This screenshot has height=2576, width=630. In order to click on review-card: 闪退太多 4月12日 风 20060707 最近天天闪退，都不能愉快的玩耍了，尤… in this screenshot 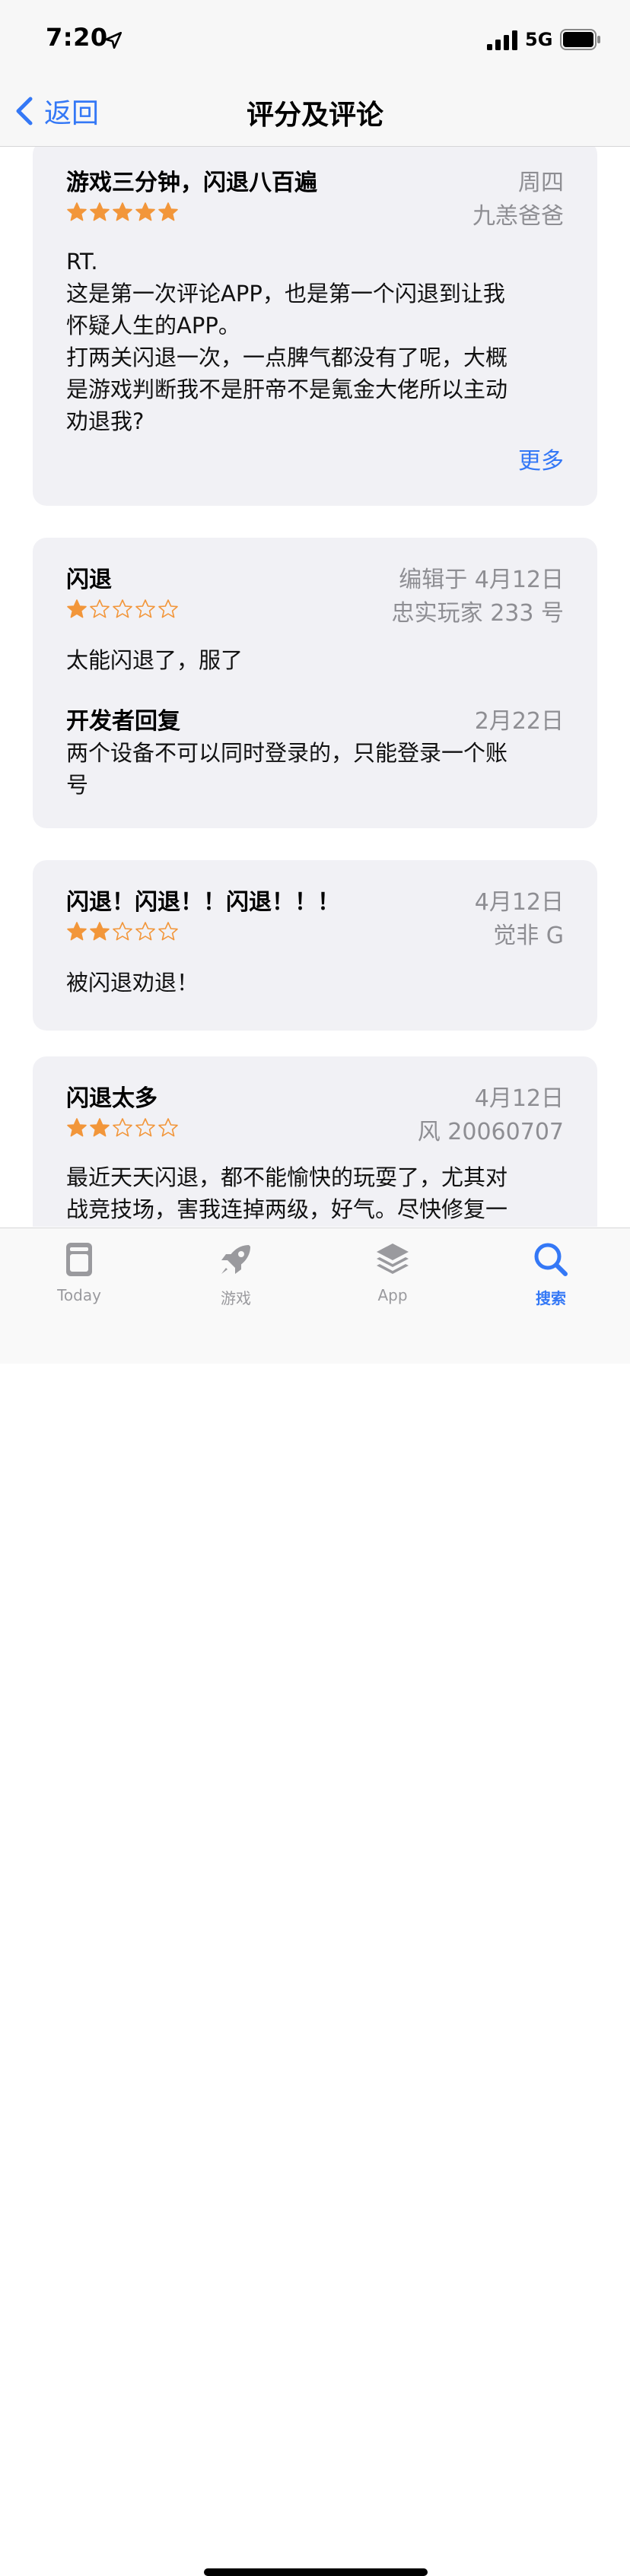, I will do `click(315, 1141)`.